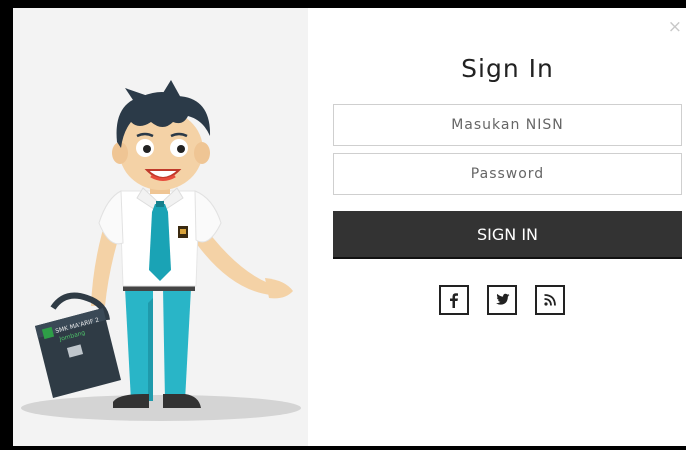 The image size is (686, 450). What do you see at coordinates (507, 235) in the screenshot?
I see `signin-button: SIGN IN` at bounding box center [507, 235].